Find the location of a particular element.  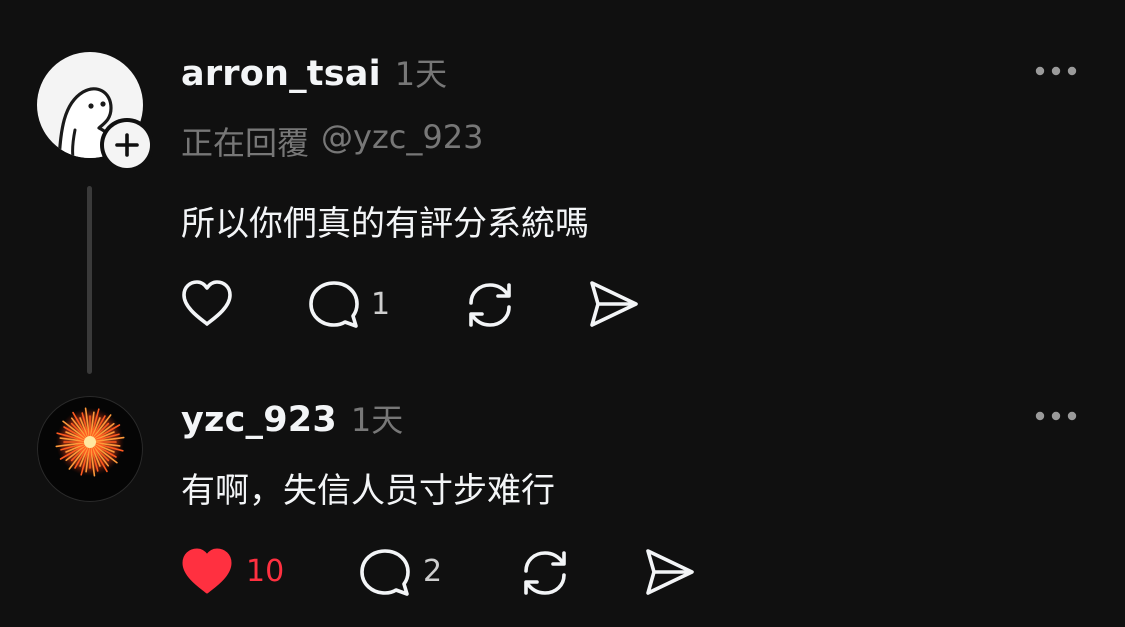

replying-handle: @yzc_923 is located at coordinates (402, 141).